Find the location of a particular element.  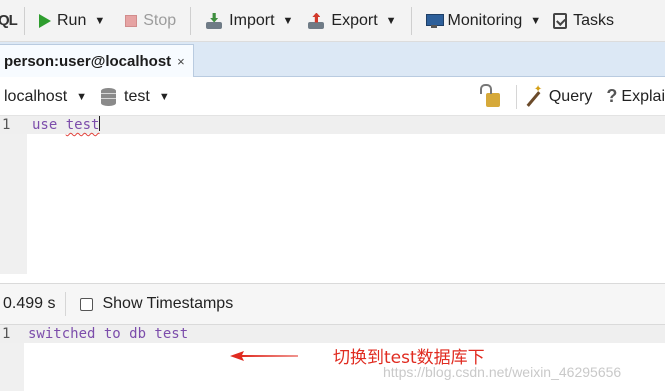

results-toolbar: 0.499 s Show Timestamps is located at coordinates (332, 304).